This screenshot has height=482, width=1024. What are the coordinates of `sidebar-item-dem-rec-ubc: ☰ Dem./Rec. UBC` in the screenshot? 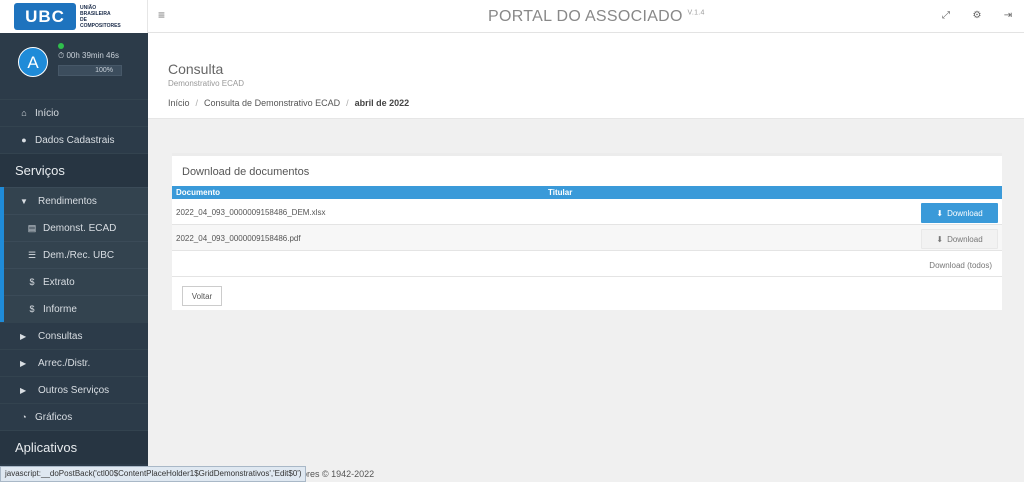 It's located at (76, 254).